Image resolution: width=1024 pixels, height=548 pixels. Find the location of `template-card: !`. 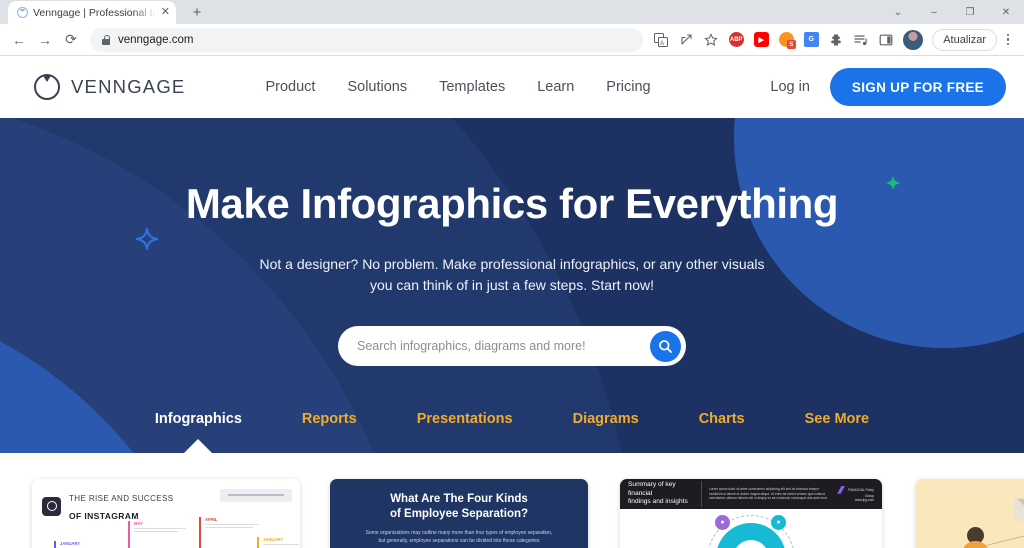

template-card: ! is located at coordinates (970, 513).